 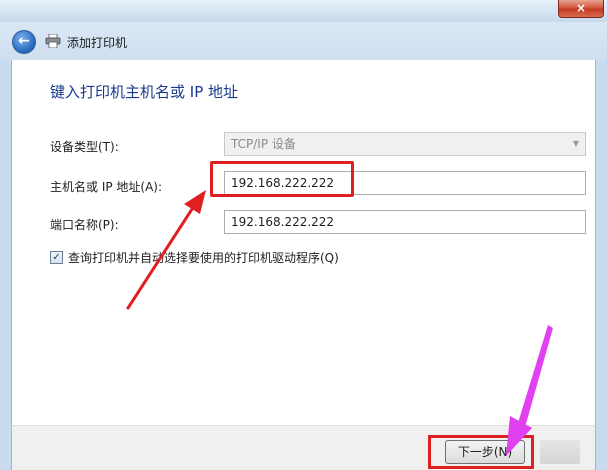 What do you see at coordinates (106, 187) in the screenshot?
I see `hostname-label: 主机名或 IP 地址(A):` at bounding box center [106, 187].